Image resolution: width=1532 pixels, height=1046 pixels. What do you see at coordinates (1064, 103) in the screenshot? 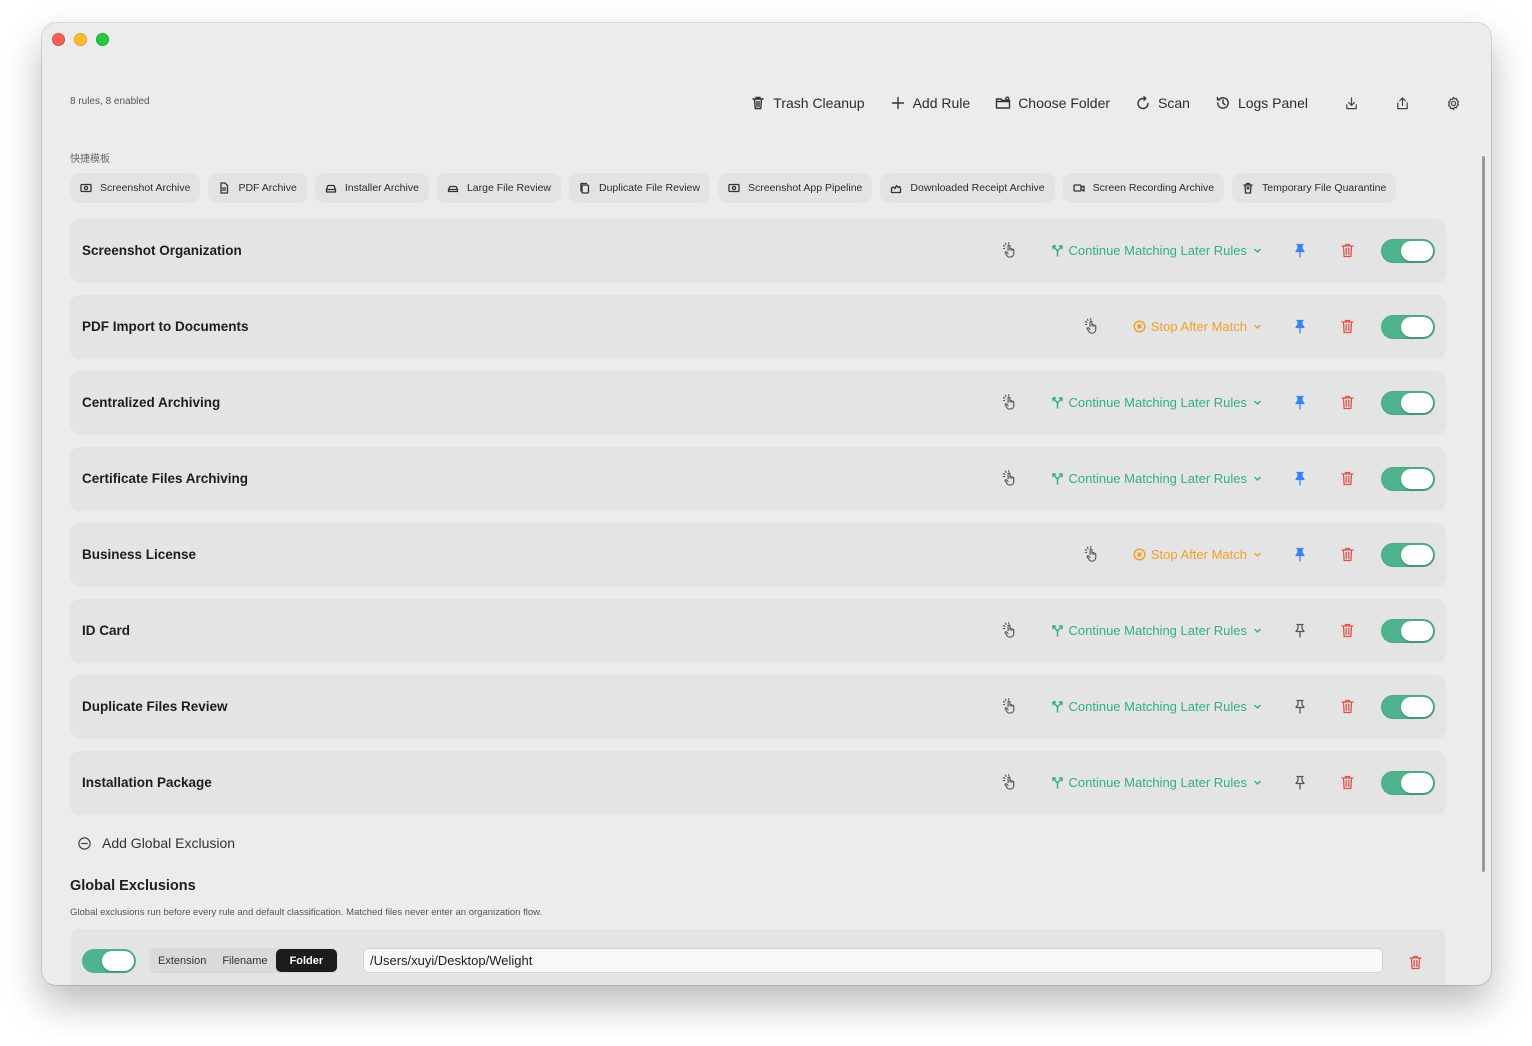
I see `choose-folder-label: Choose Folder` at bounding box center [1064, 103].